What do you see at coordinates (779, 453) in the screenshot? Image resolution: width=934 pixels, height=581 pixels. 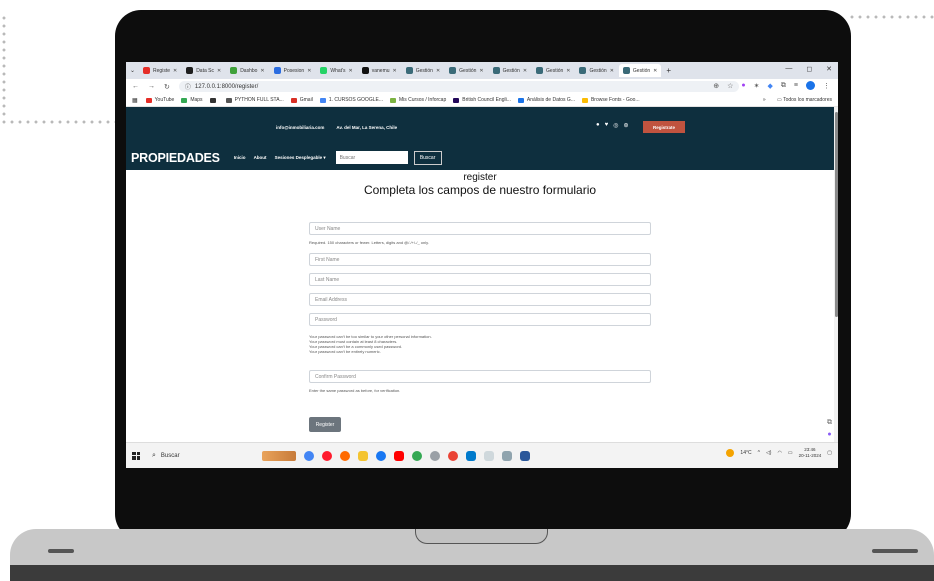 I see `wifi-icon: ◠` at bounding box center [779, 453].